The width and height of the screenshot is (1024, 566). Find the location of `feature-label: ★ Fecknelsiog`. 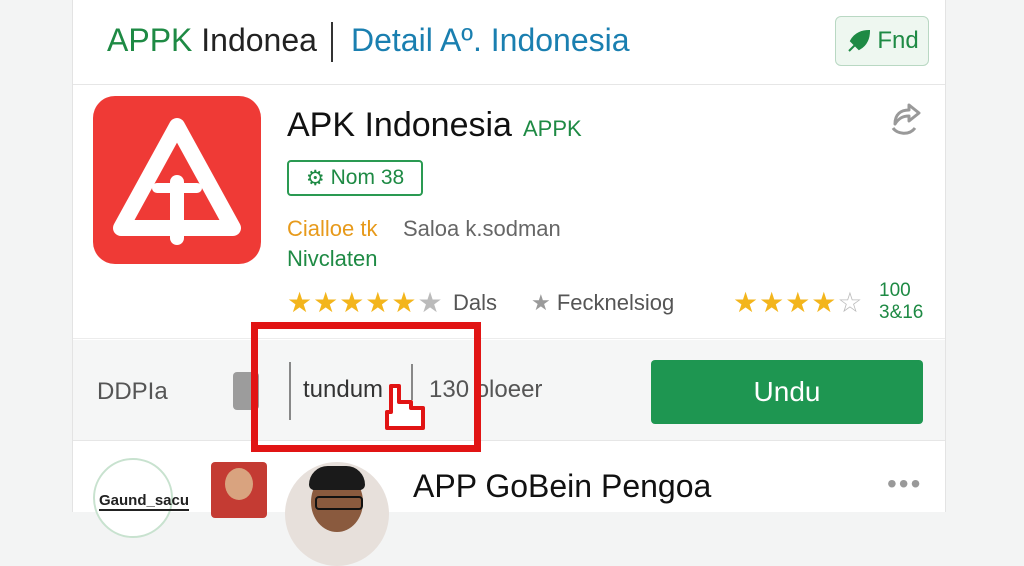

feature-label: ★ Fecknelsiog is located at coordinates (602, 303).